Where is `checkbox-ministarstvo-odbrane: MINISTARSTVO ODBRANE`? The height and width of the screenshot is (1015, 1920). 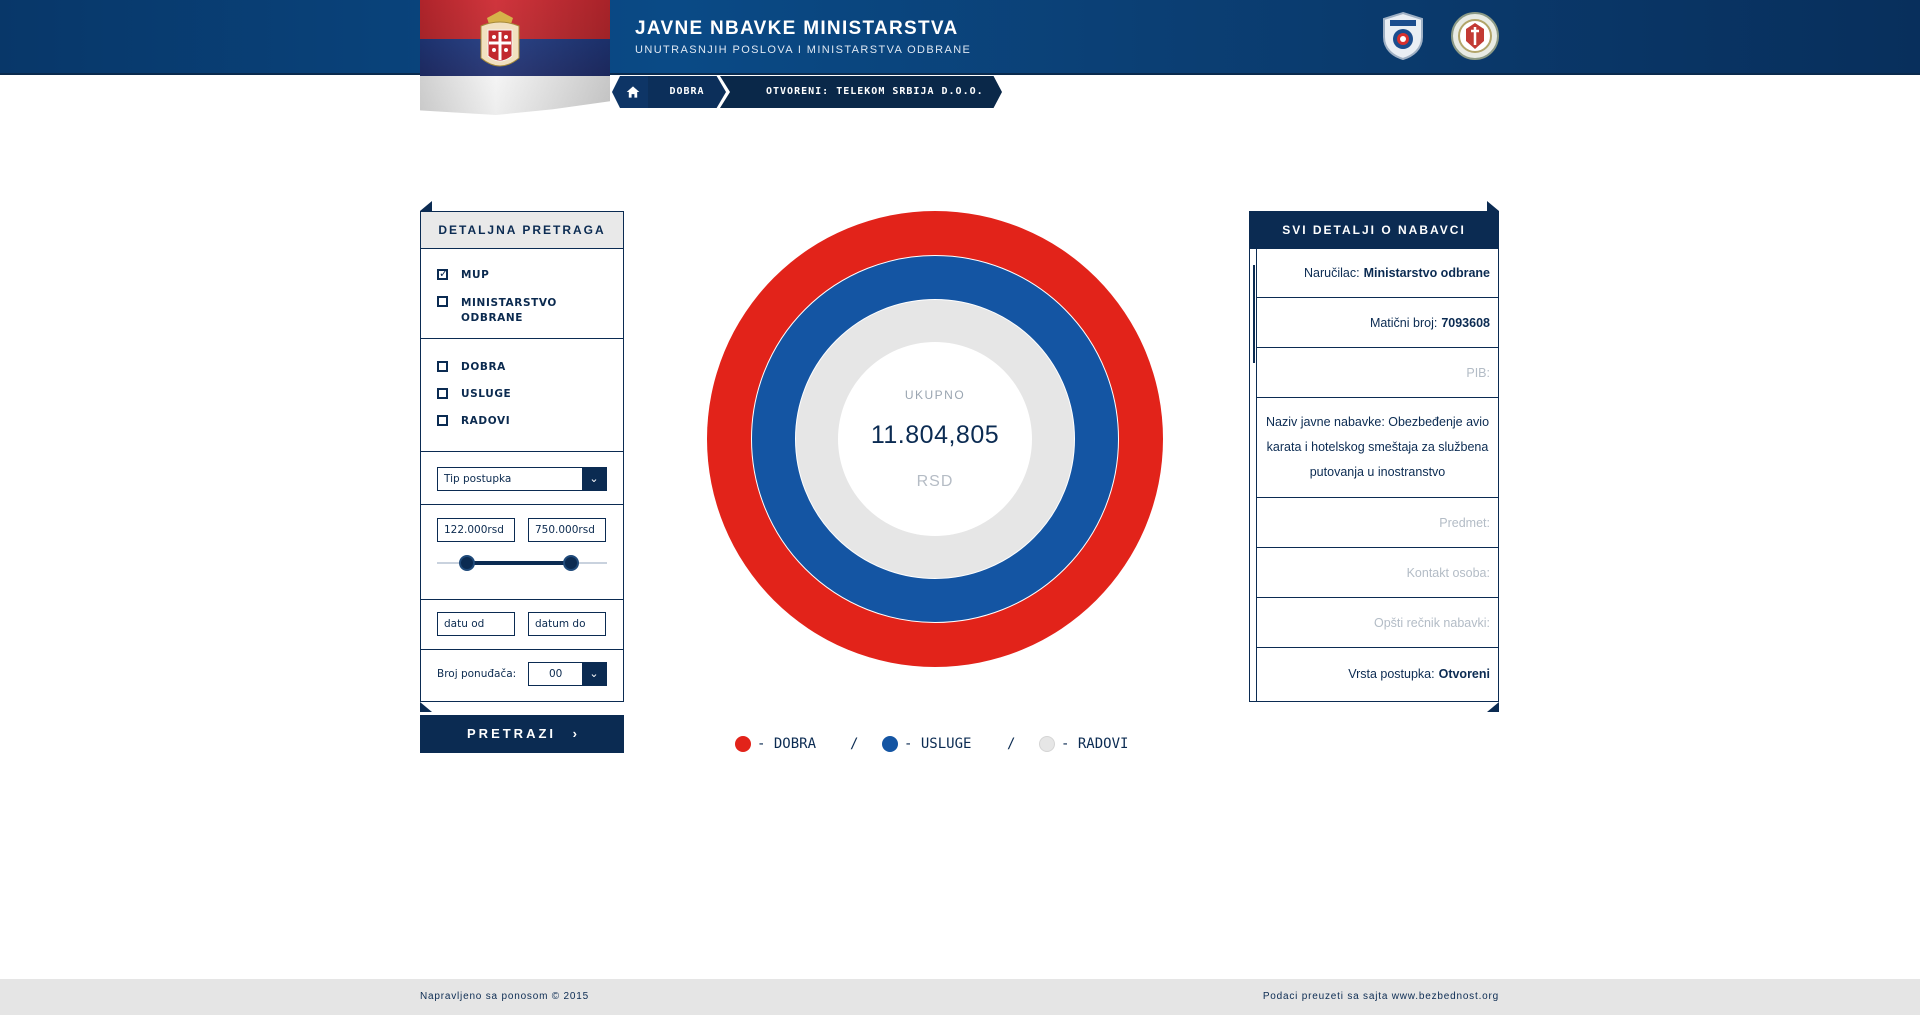
checkbox-ministarstvo-odbrane: MINISTARSTVO ODBRANE is located at coordinates (516, 311).